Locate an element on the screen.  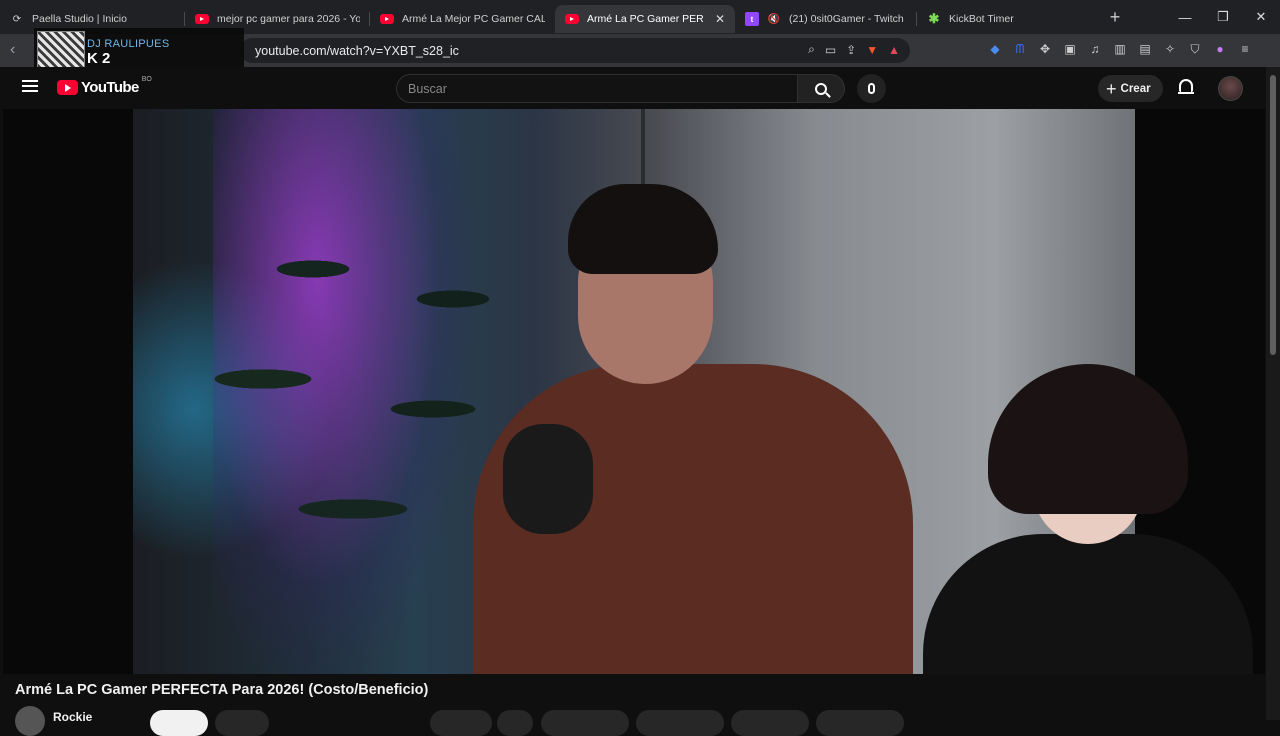
window-controls: — ❐ ✕ is located at coordinates (1223, 17).